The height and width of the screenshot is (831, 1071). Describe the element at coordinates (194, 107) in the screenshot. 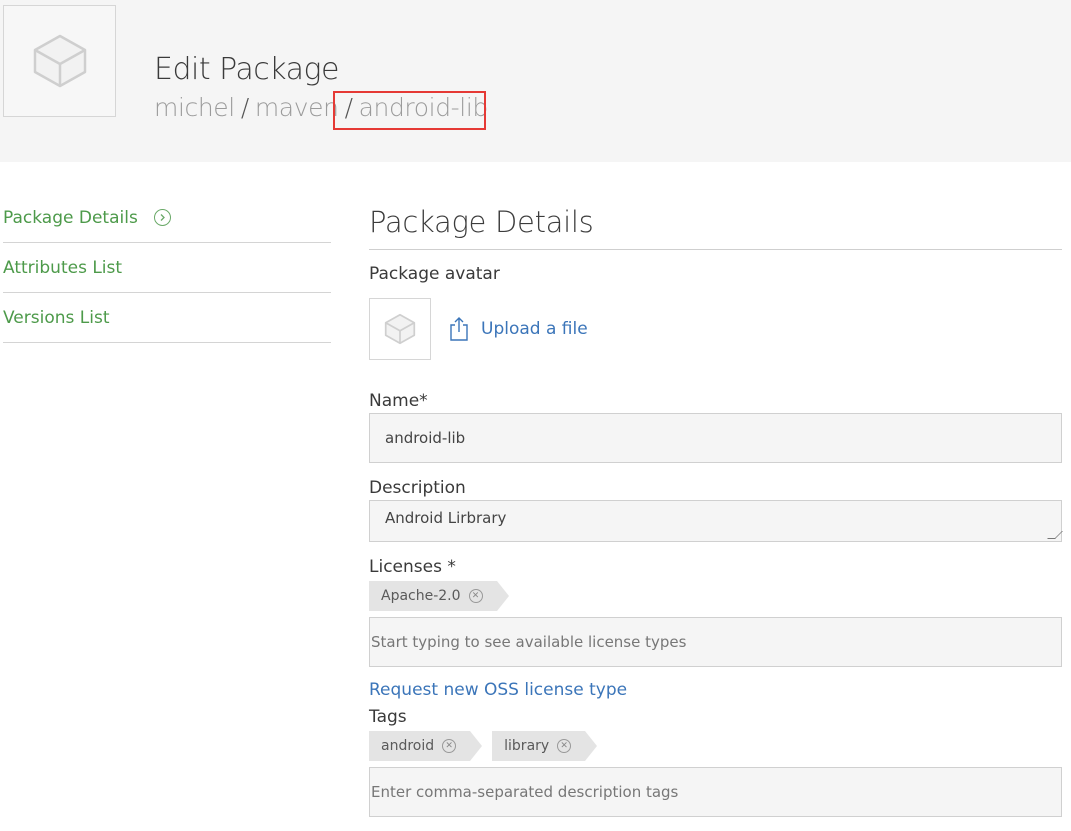

I see `breadcrumb-owner: michel` at that location.